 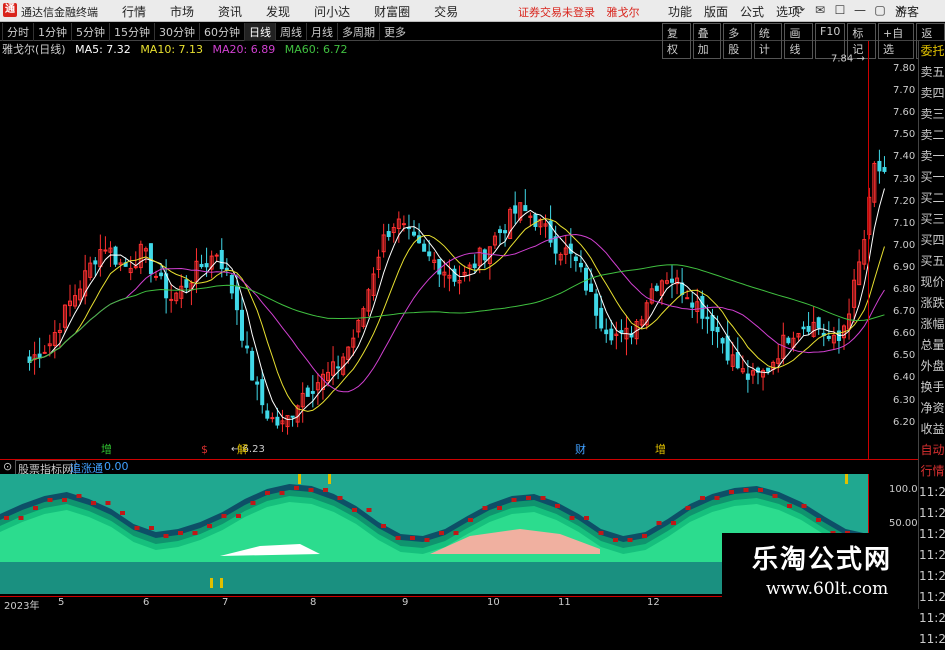 What do you see at coordinates (904, 223) in the screenshot?
I see `price-tick: 7.10` at bounding box center [904, 223].